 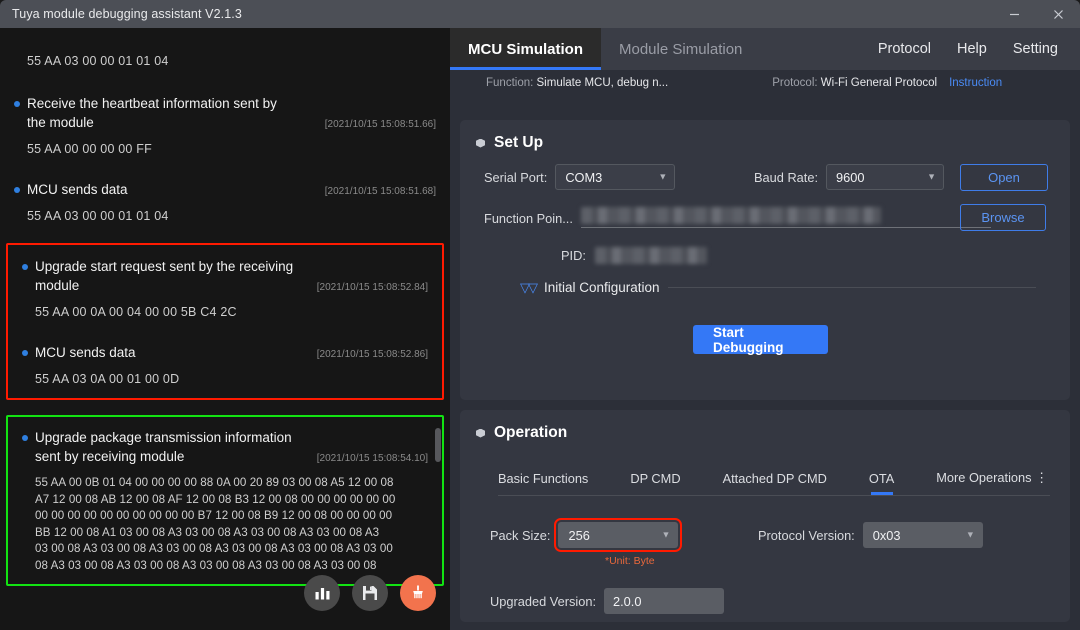 I want to click on log-payload: 55 AA 00 00 00 00 FF, so click(x=89, y=149).